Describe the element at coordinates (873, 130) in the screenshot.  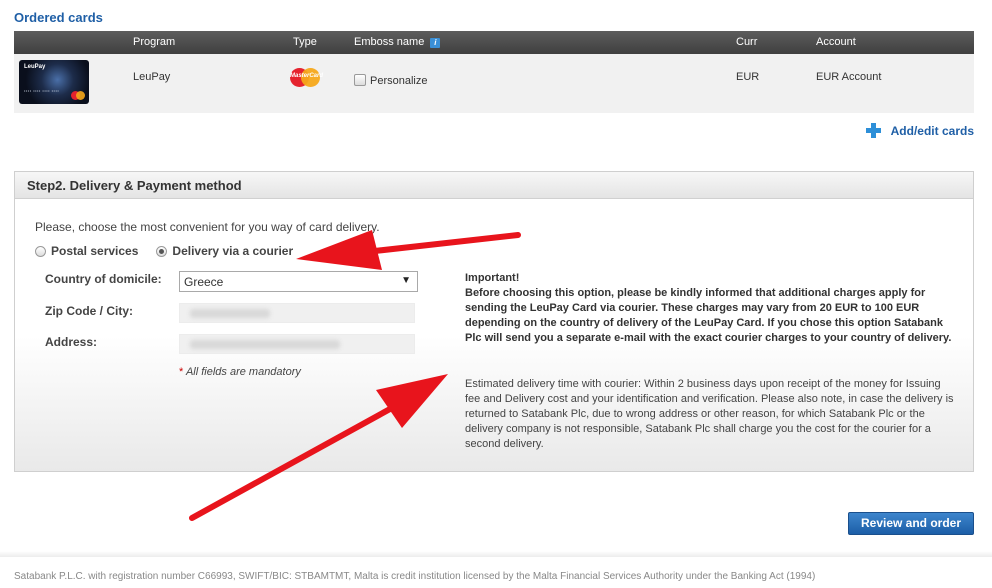
I see `plus-icon` at that location.